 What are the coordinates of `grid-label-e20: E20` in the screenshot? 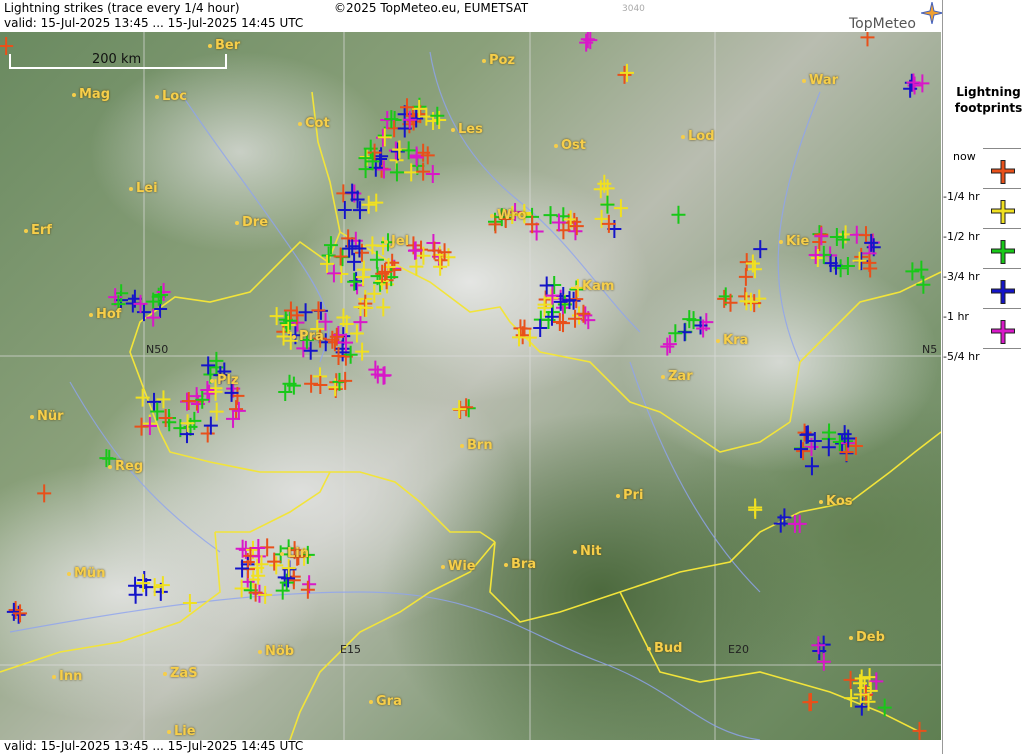 It's located at (738, 649).